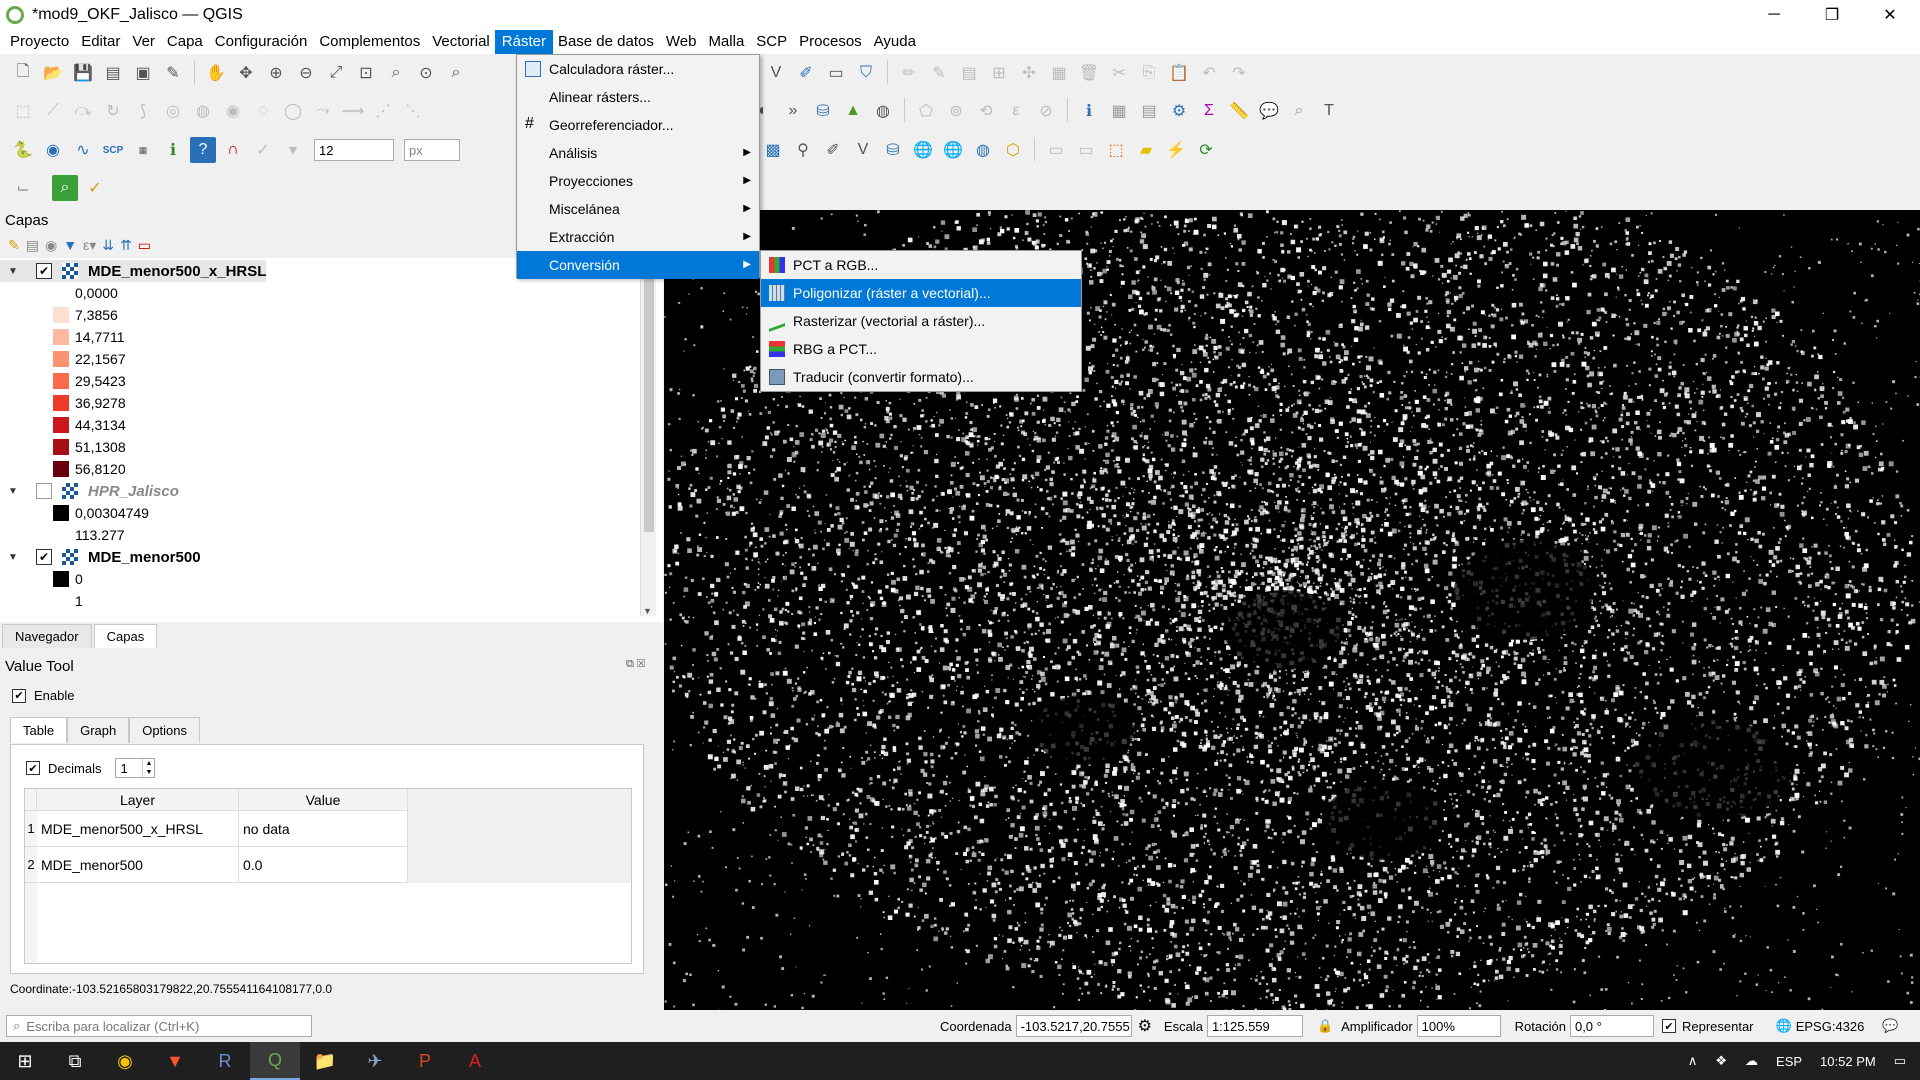 Image resolution: width=1920 pixels, height=1080 pixels. What do you see at coordinates (1059, 73) in the screenshot?
I see `modify-attributes-icon: ▦` at bounding box center [1059, 73].